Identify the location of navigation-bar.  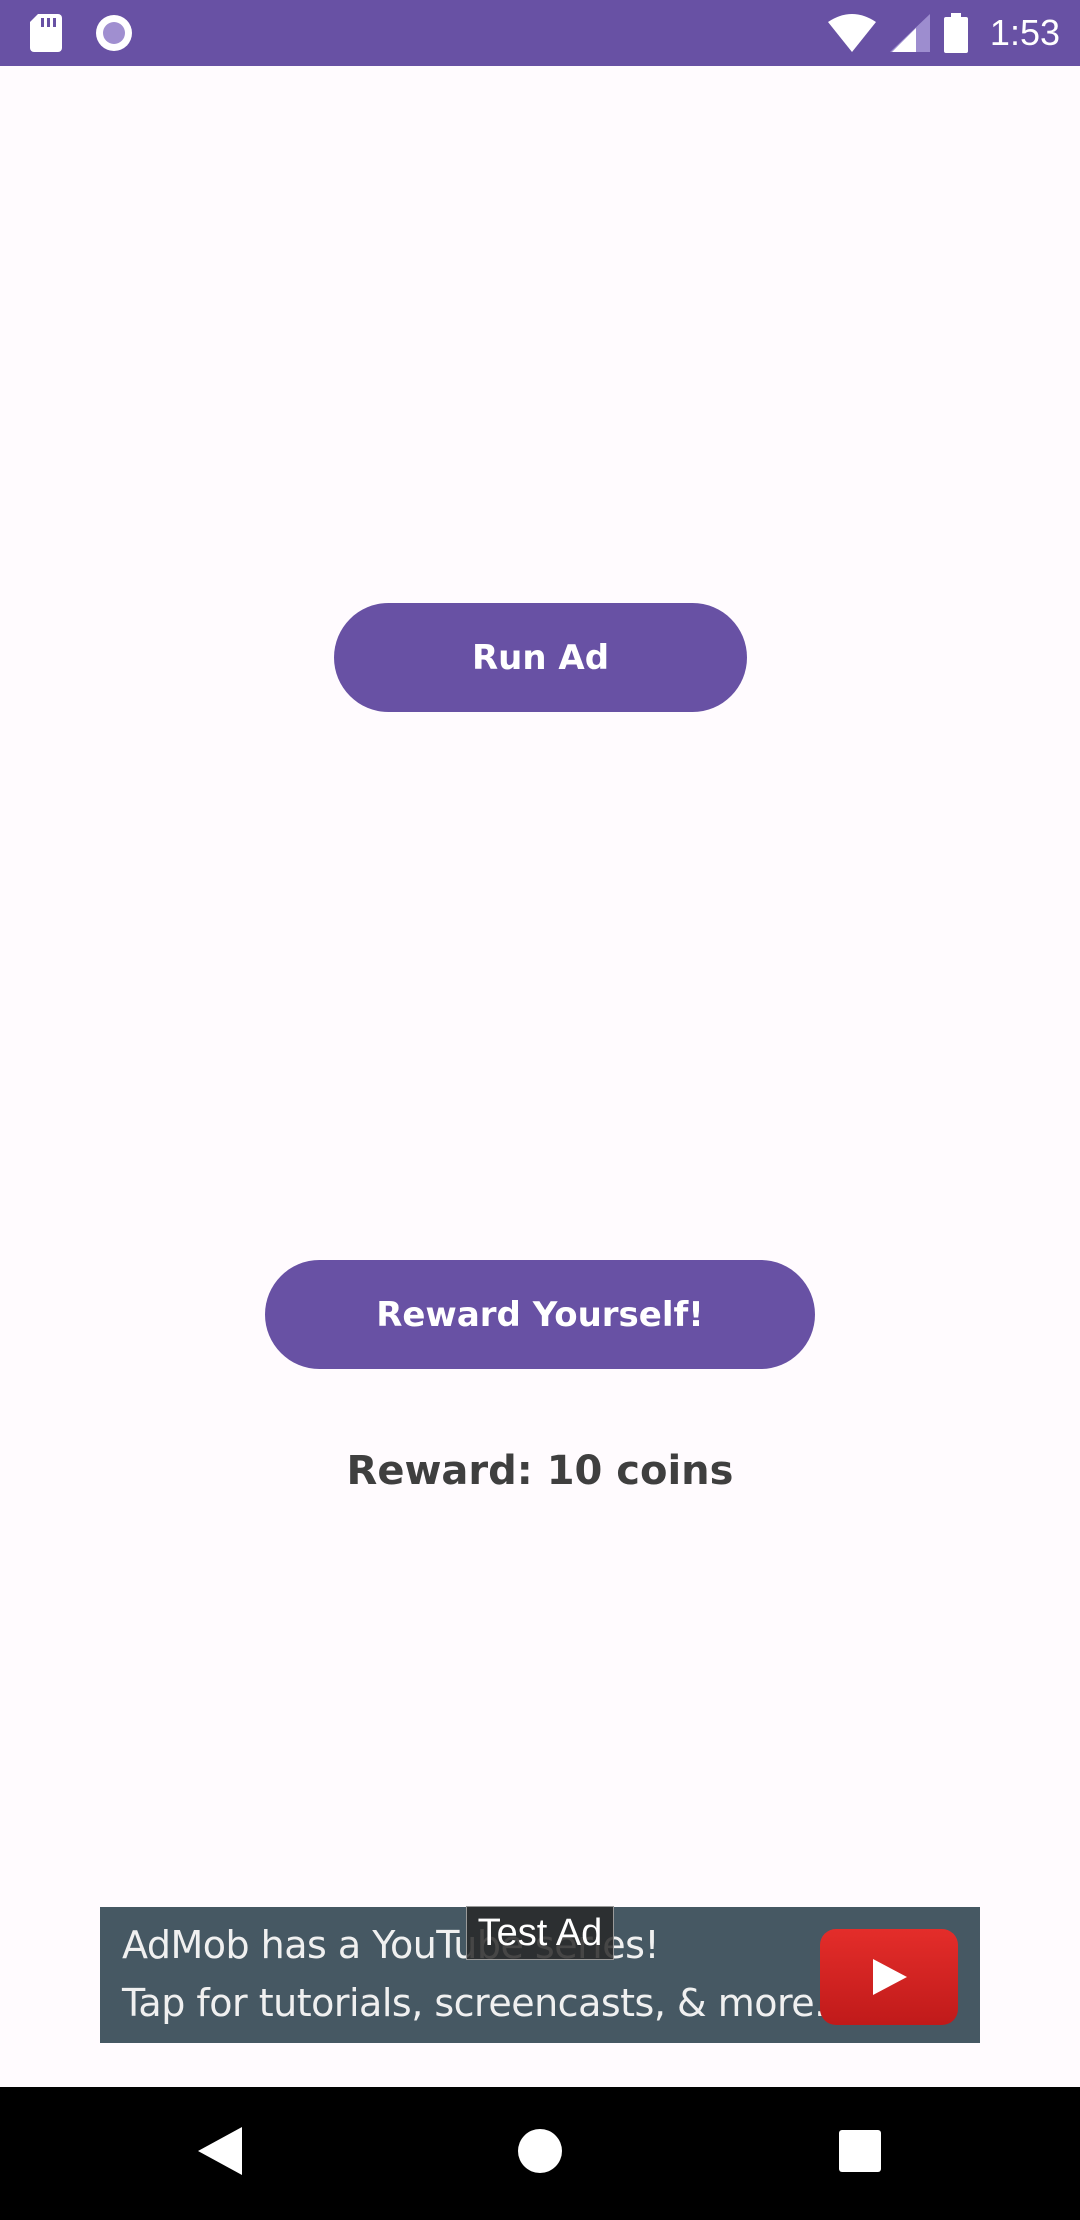
(540, 2153).